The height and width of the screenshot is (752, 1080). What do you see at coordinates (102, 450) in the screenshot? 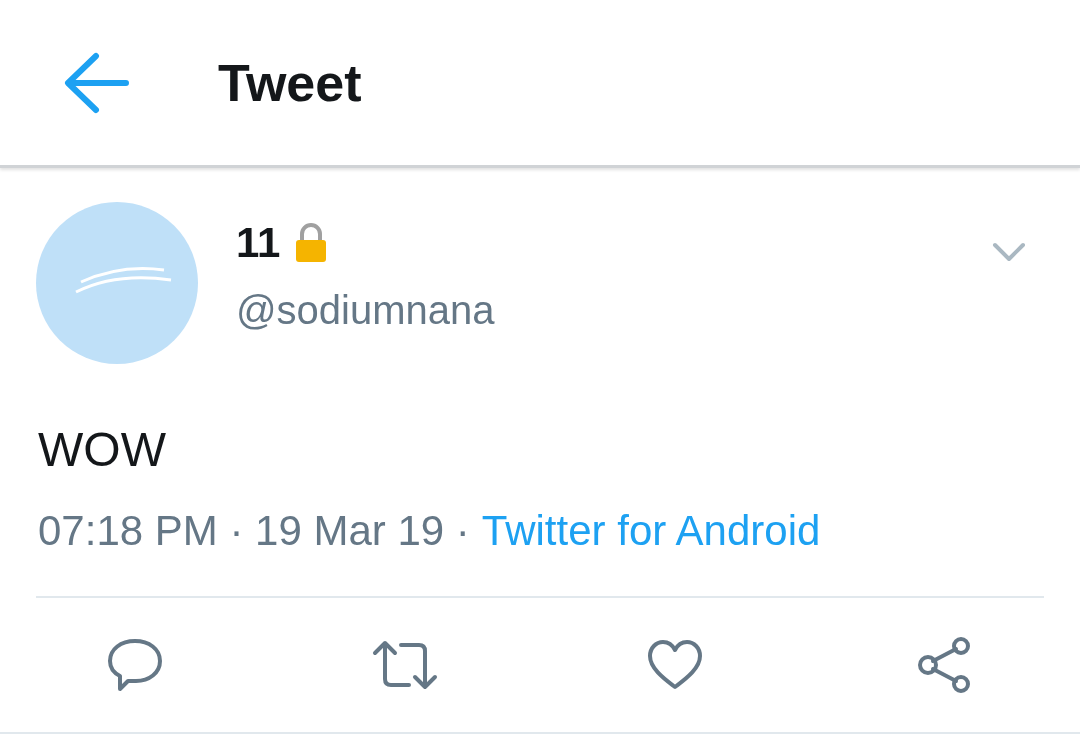
I see `tweet-text: WOW` at bounding box center [102, 450].